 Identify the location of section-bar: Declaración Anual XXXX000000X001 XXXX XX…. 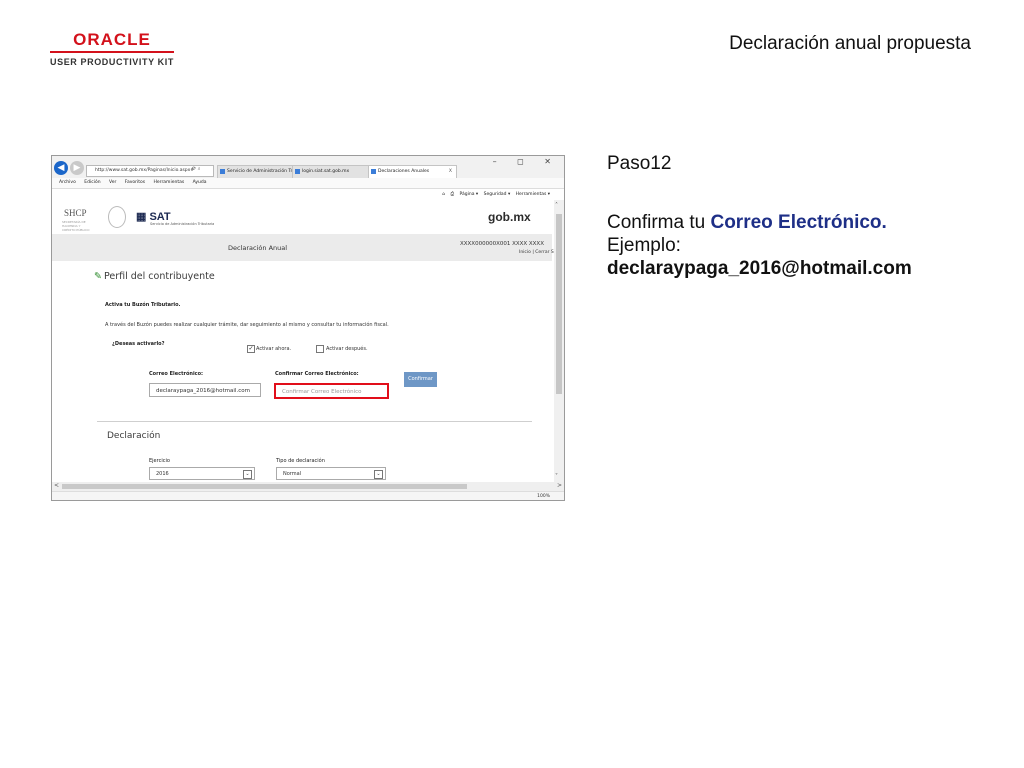
(307, 247).